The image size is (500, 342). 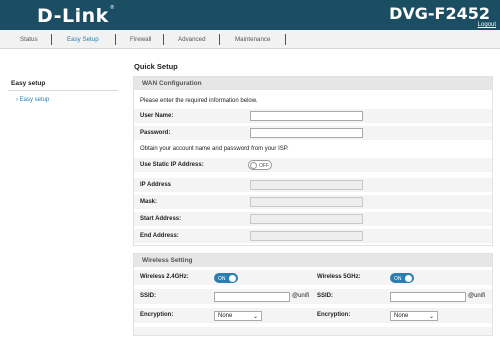 I want to click on encryption-5-label: Encryption:, so click(x=334, y=315).